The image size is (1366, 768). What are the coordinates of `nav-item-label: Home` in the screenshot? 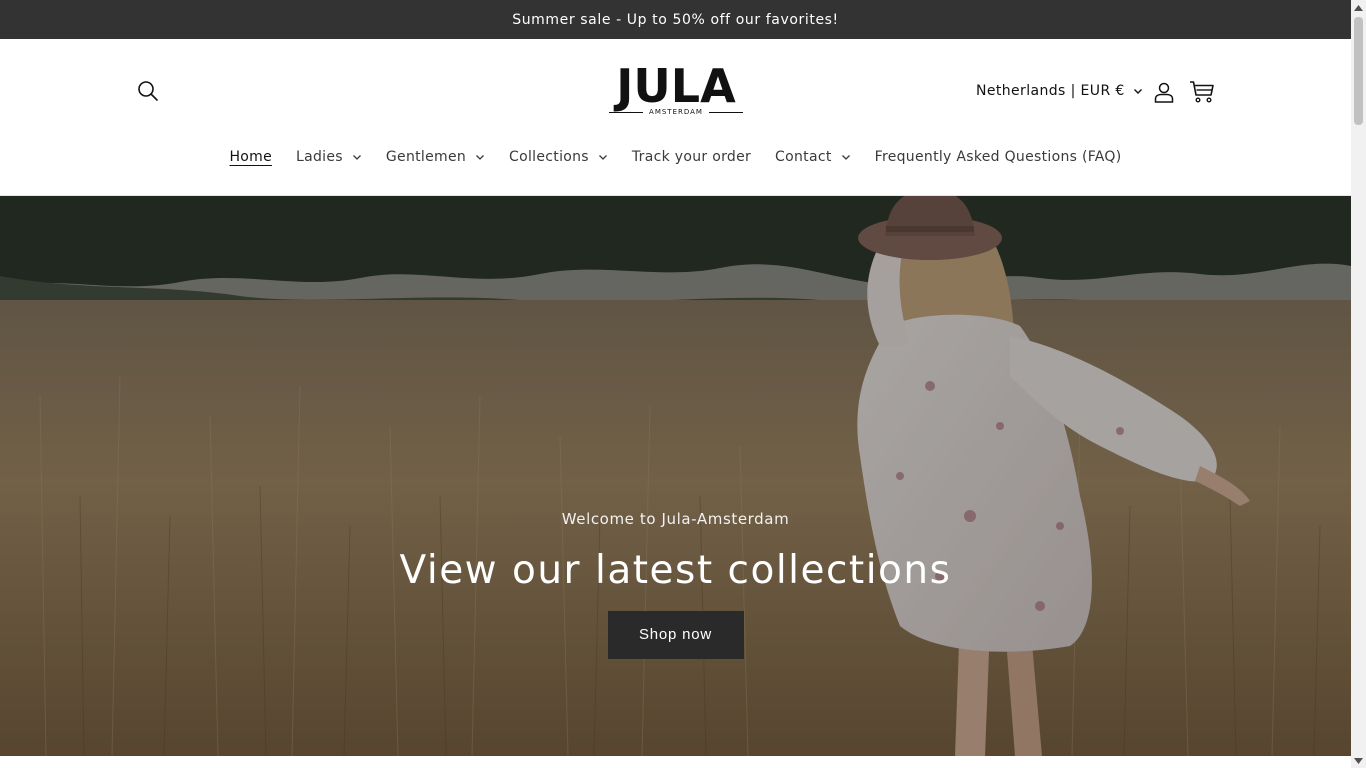 It's located at (251, 157).